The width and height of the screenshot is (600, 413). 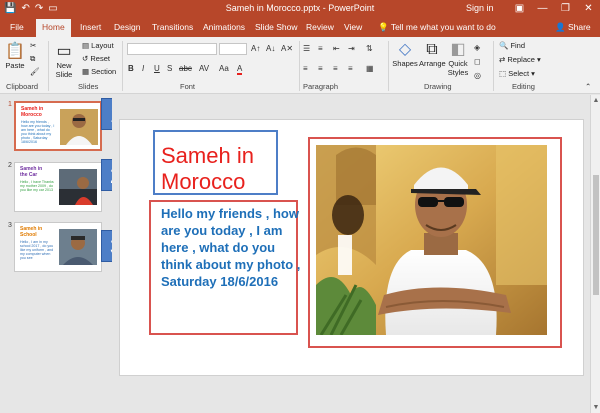 What do you see at coordinates (270, 48) in the screenshot?
I see `shrink-font-icon: A↓` at bounding box center [270, 48].